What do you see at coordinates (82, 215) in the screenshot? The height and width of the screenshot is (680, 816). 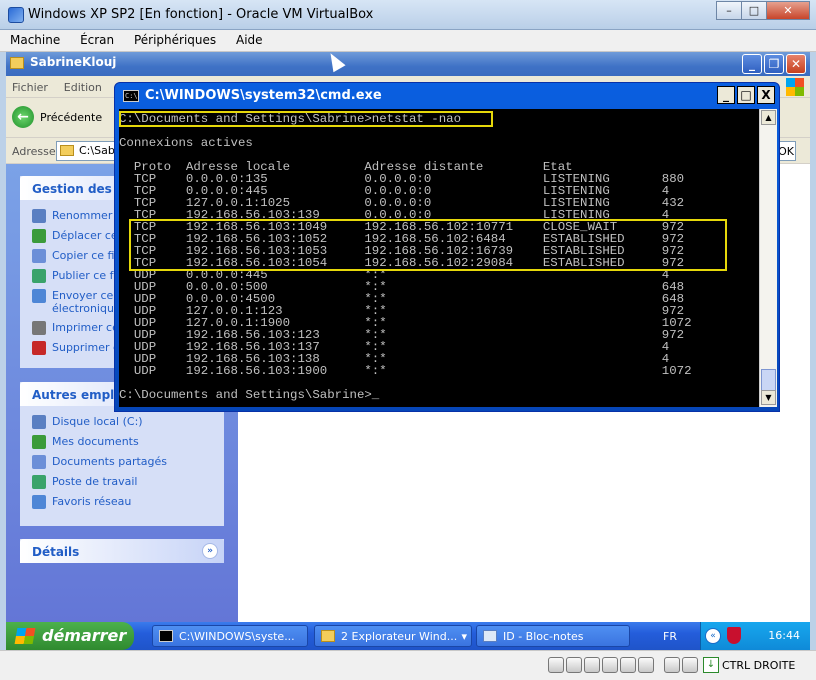 I see `task-item-label: Renommer` at bounding box center [82, 215].